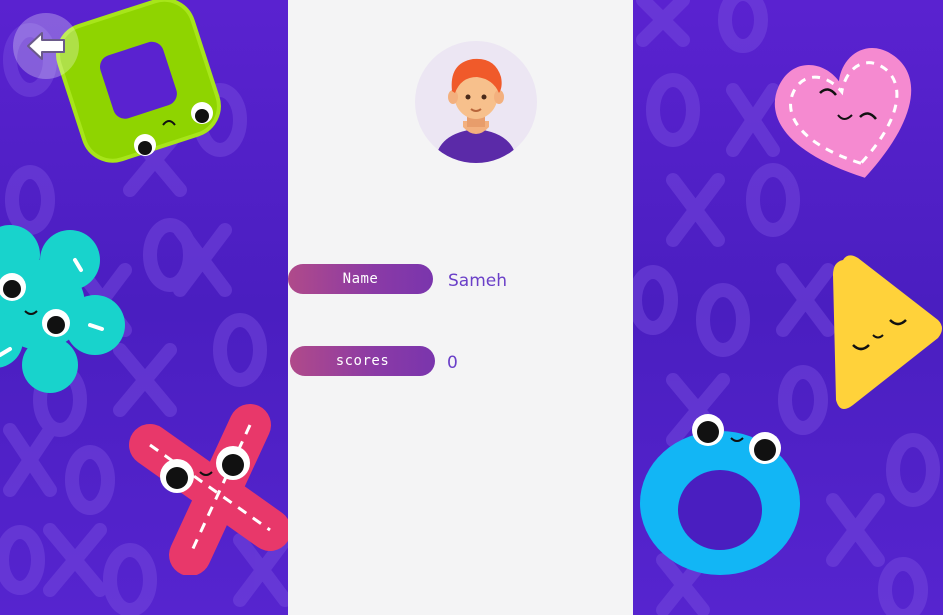  I want to click on blue-ring-toy, so click(720, 494).